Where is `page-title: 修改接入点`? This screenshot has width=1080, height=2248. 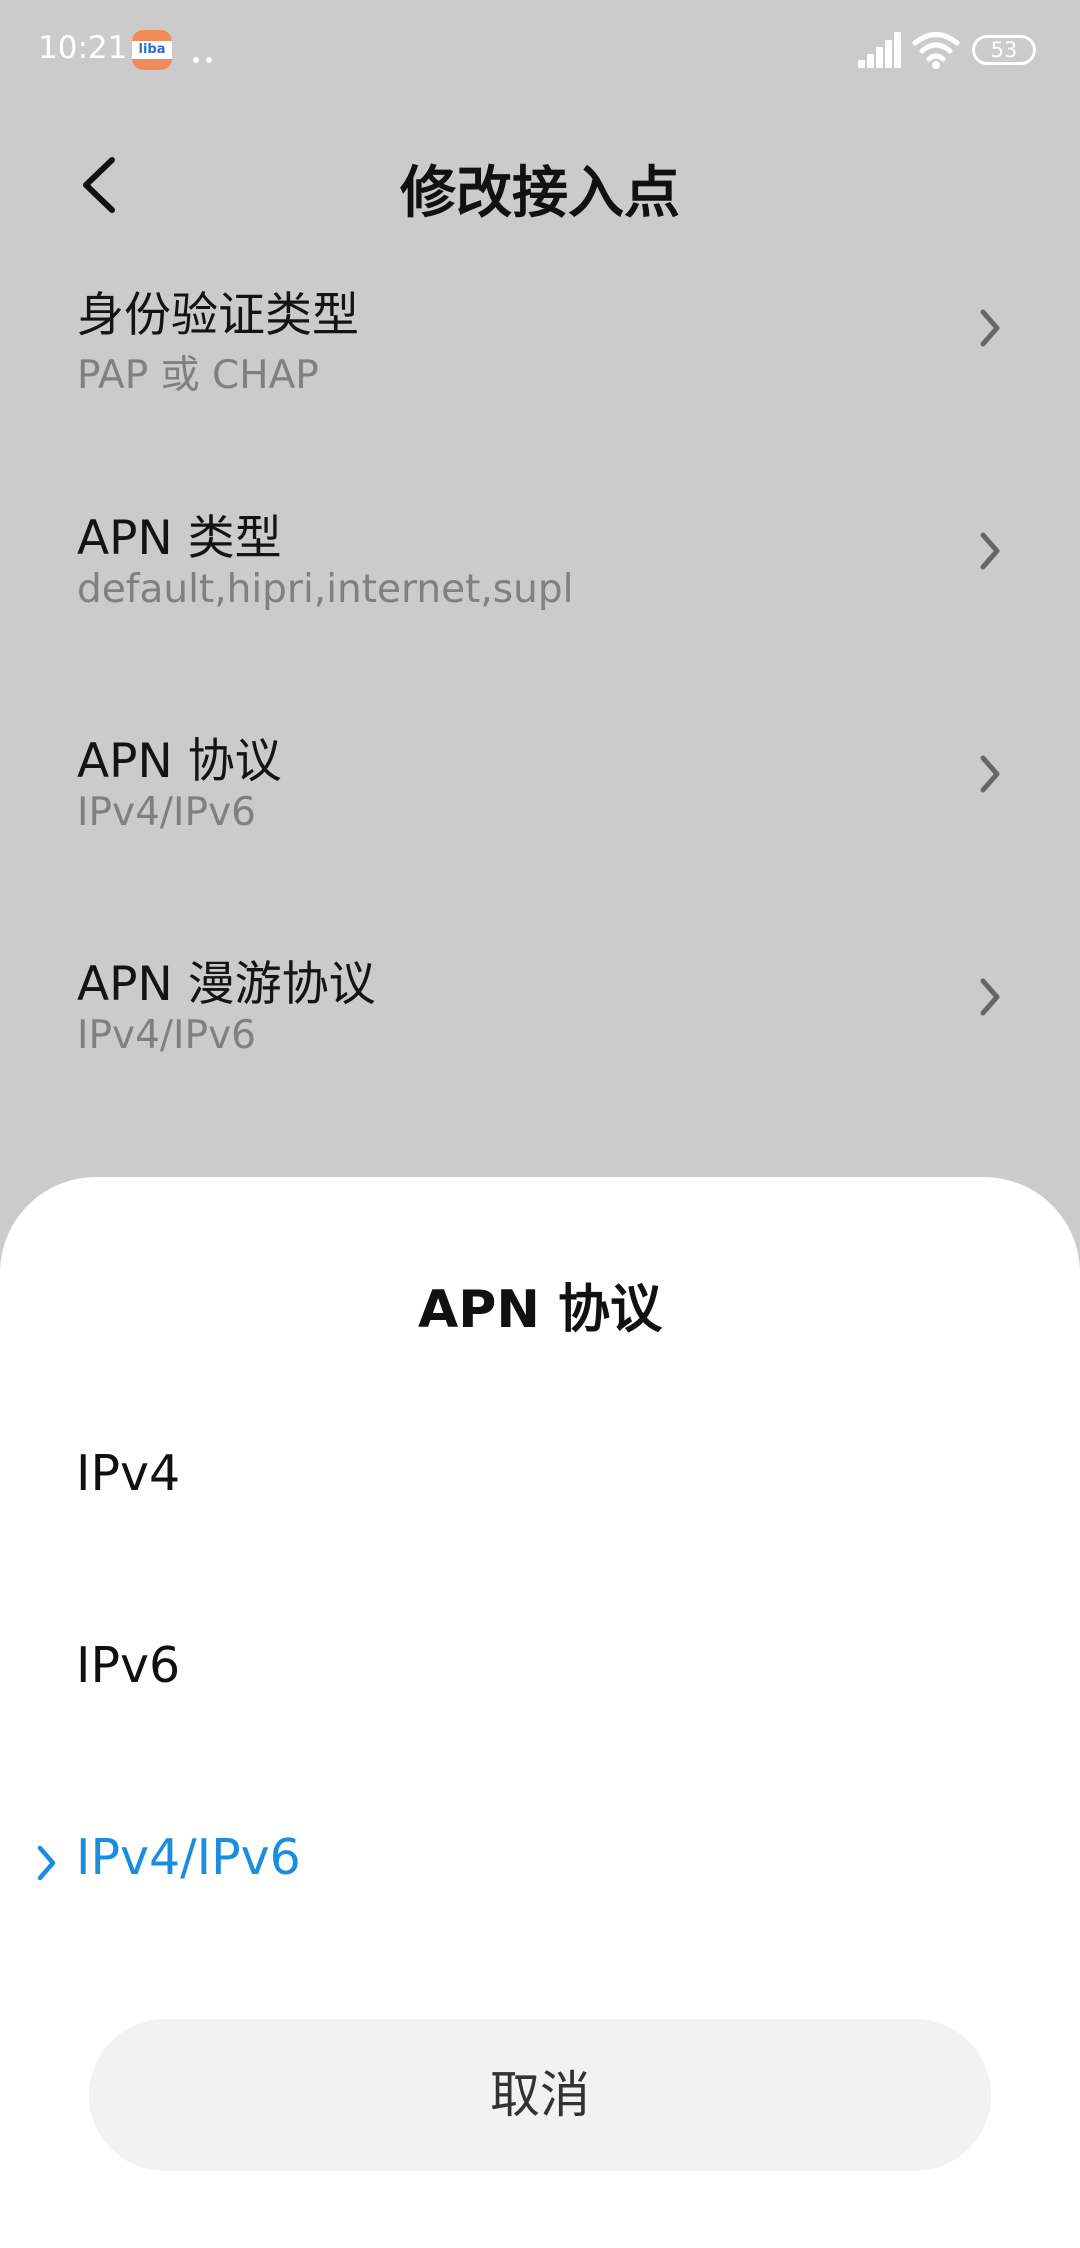 page-title: 修改接入点 is located at coordinates (540, 193).